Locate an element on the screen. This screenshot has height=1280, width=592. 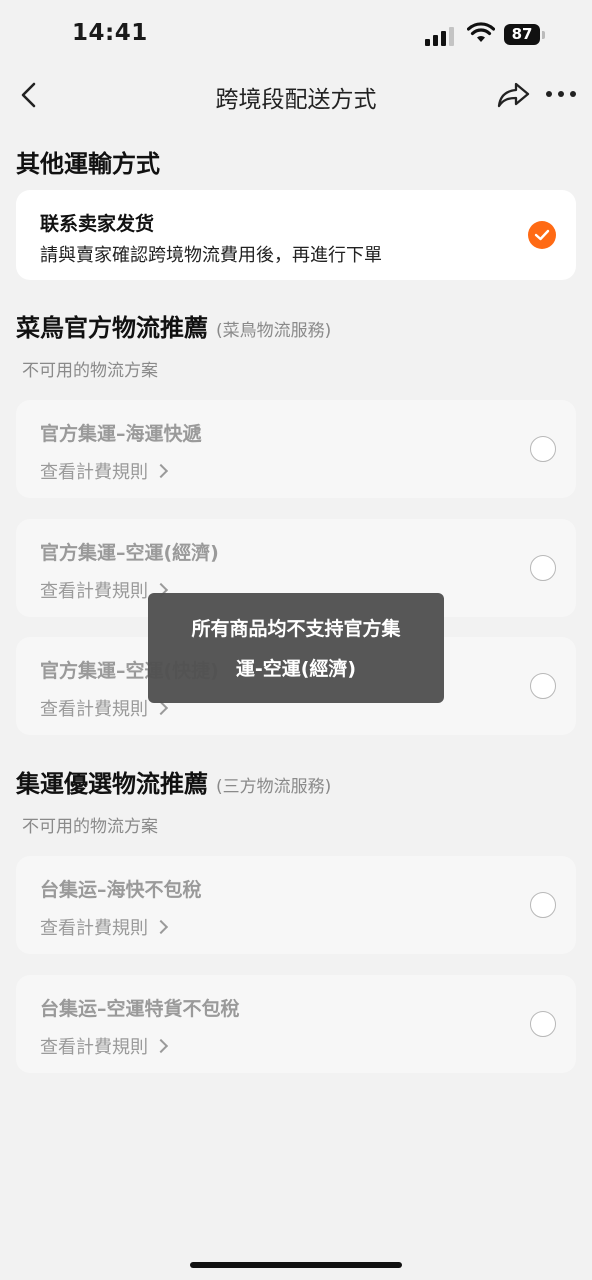
section-title-cainiao: 菜鳥官方物流推薦 (菜鳥物流服務) is located at coordinates (173, 325).